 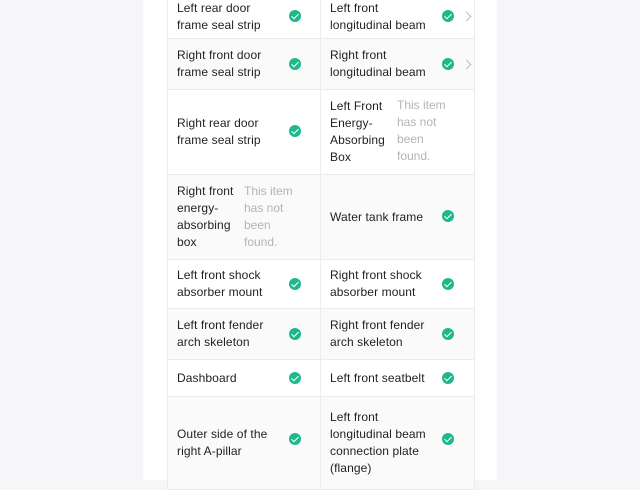 I want to click on inspection-item: Right front shock absorber mount, so click(x=397, y=284).